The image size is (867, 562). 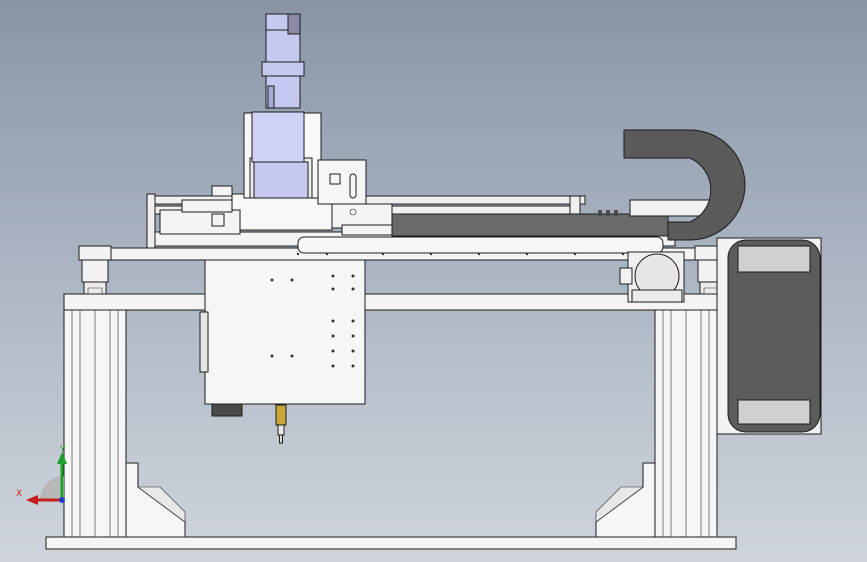 I want to click on right-column, so click(x=656, y=416).